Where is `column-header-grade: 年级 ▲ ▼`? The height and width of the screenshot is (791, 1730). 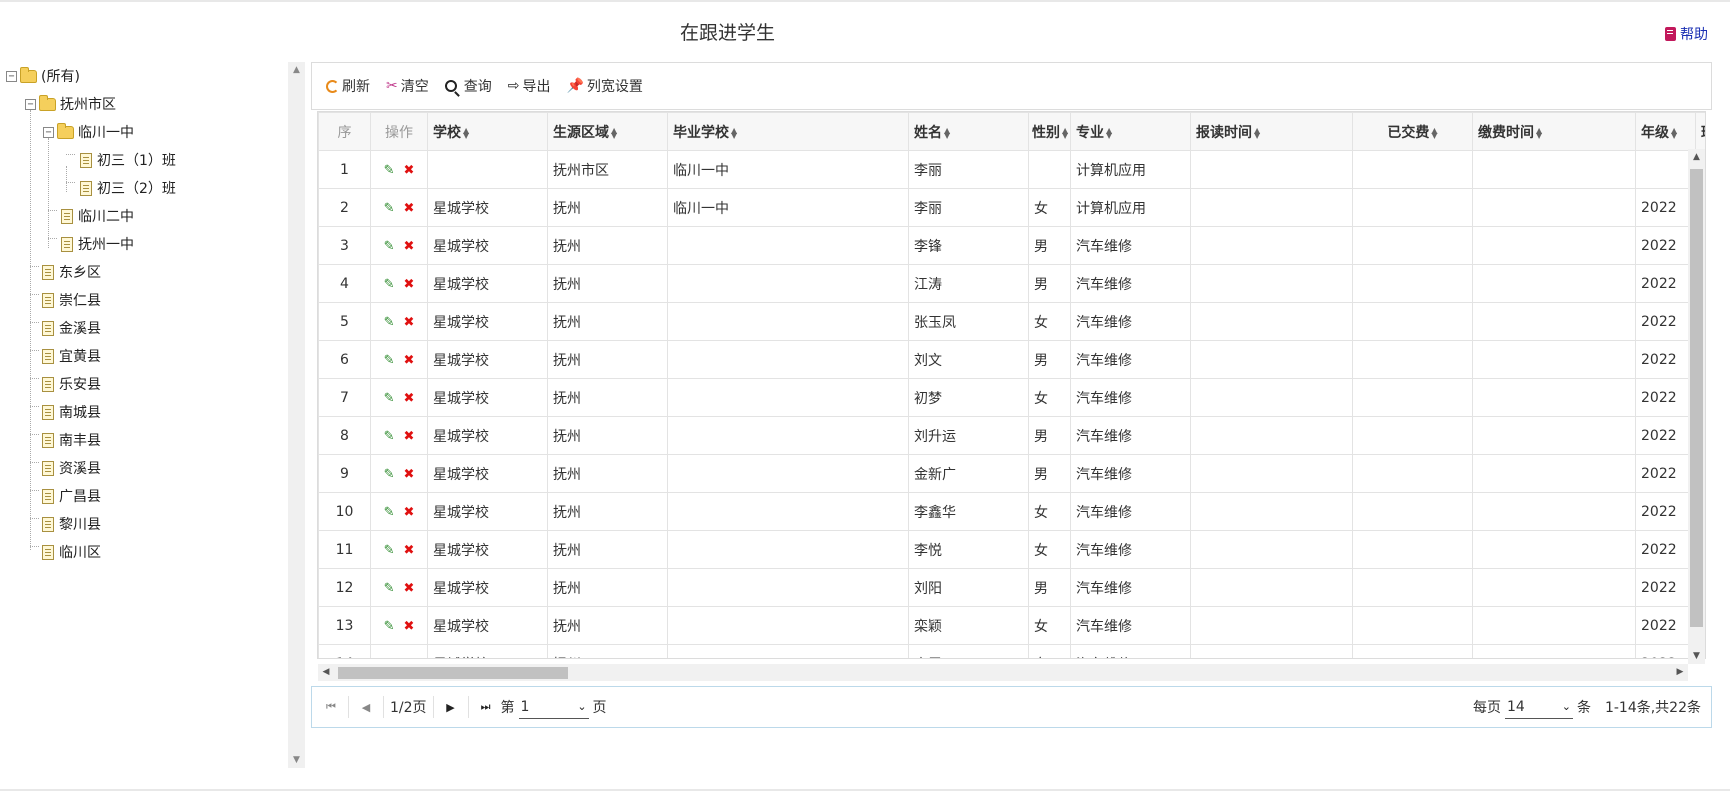
column-header-grade: 年级 ▲ ▼ is located at coordinates (1665, 131).